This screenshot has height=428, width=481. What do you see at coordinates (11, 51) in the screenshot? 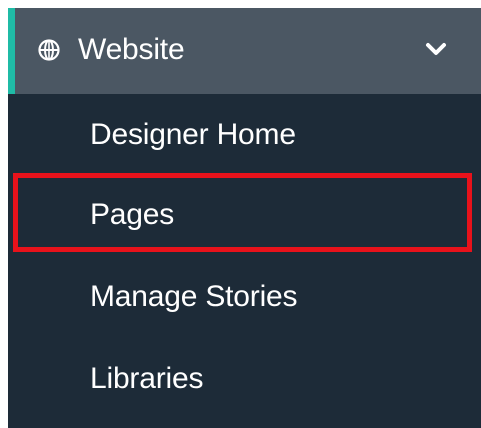
I see `active-accent-bar` at bounding box center [11, 51].